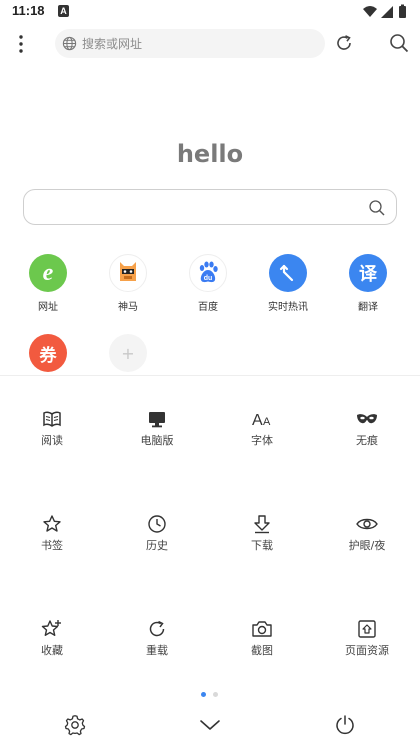 The image size is (420, 746). What do you see at coordinates (52, 545) in the screenshot?
I see `menu-label: 书签` at bounding box center [52, 545].